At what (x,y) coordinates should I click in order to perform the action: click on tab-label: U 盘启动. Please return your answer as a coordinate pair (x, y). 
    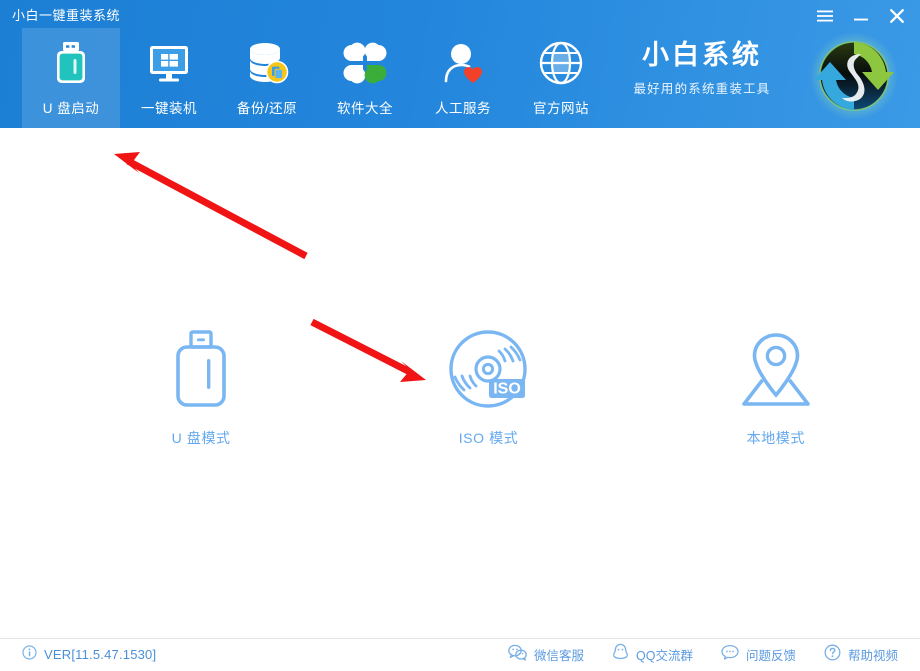
    Looking at the image, I should click on (71, 108).